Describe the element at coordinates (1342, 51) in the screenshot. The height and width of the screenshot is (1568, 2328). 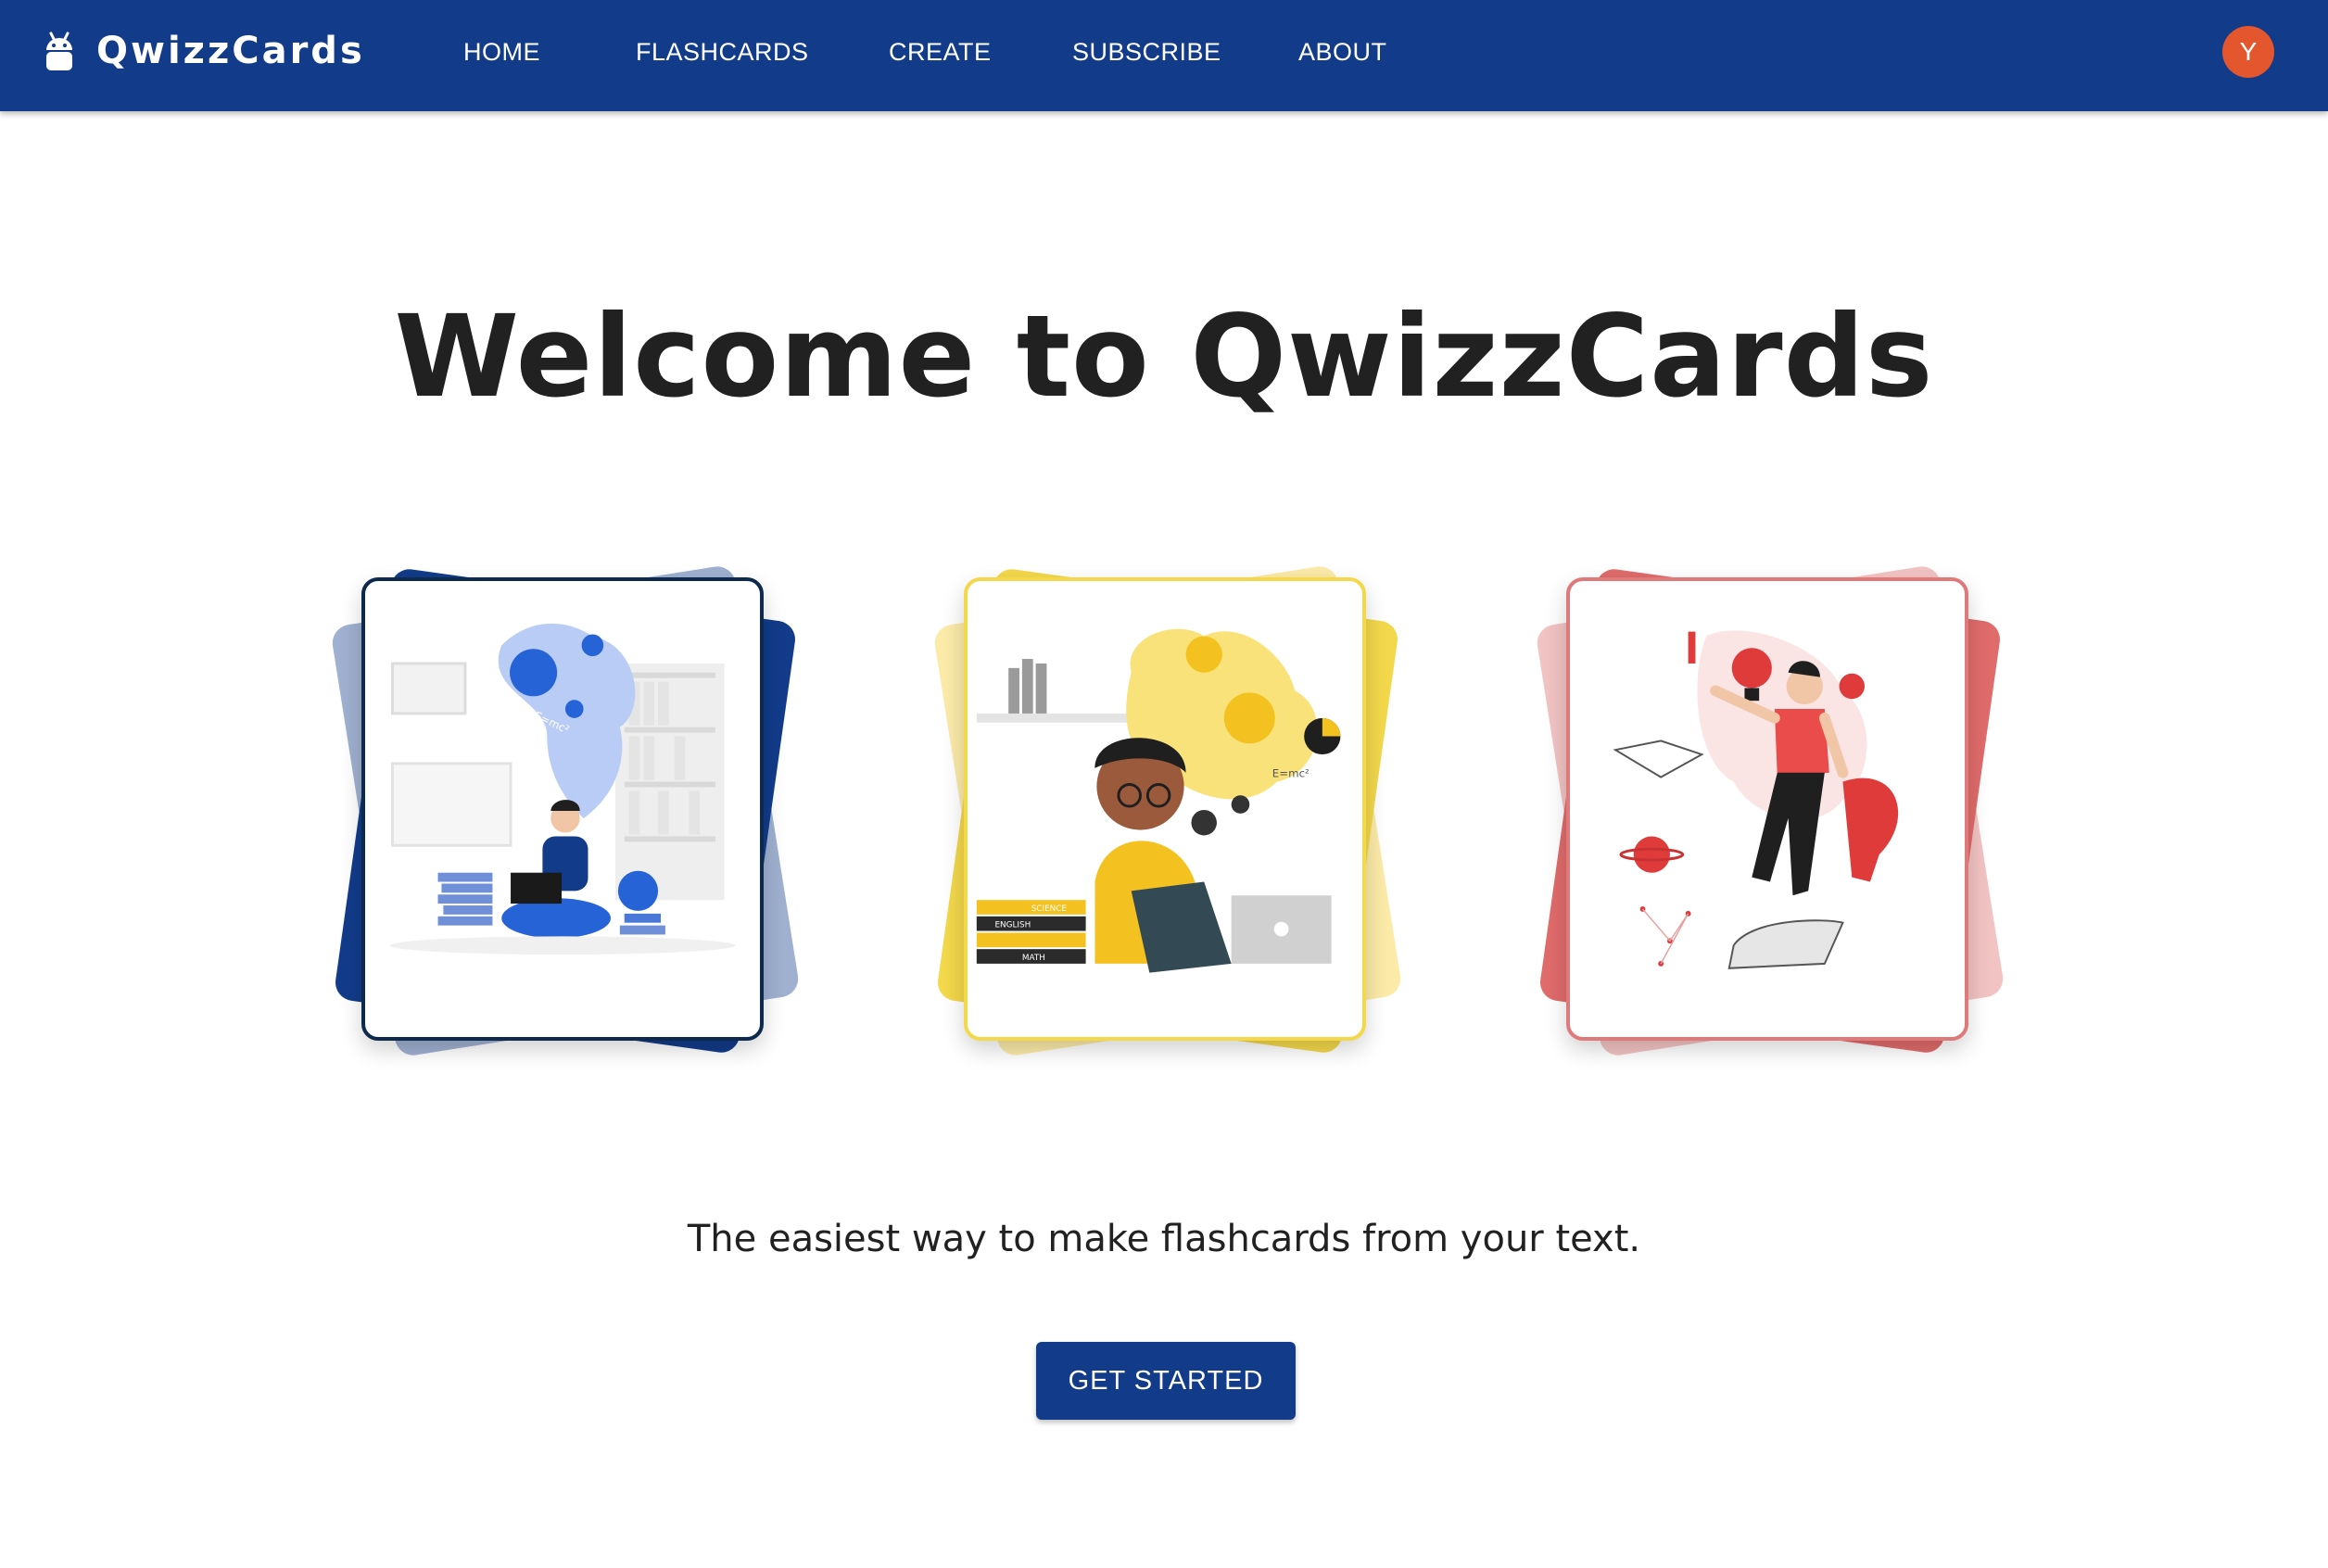
I see `nav-about: ABOUT` at that location.